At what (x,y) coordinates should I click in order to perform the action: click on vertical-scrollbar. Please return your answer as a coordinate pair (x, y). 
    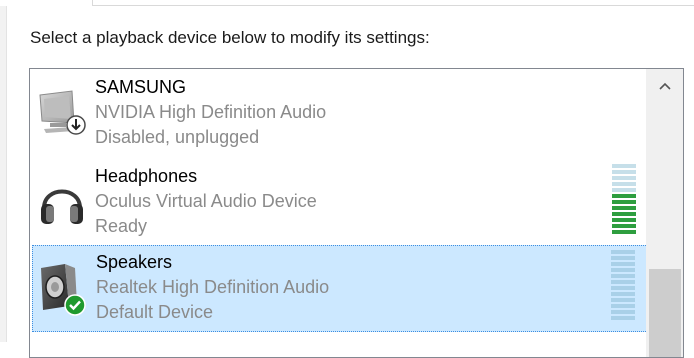
    Looking at the image, I should click on (664, 213).